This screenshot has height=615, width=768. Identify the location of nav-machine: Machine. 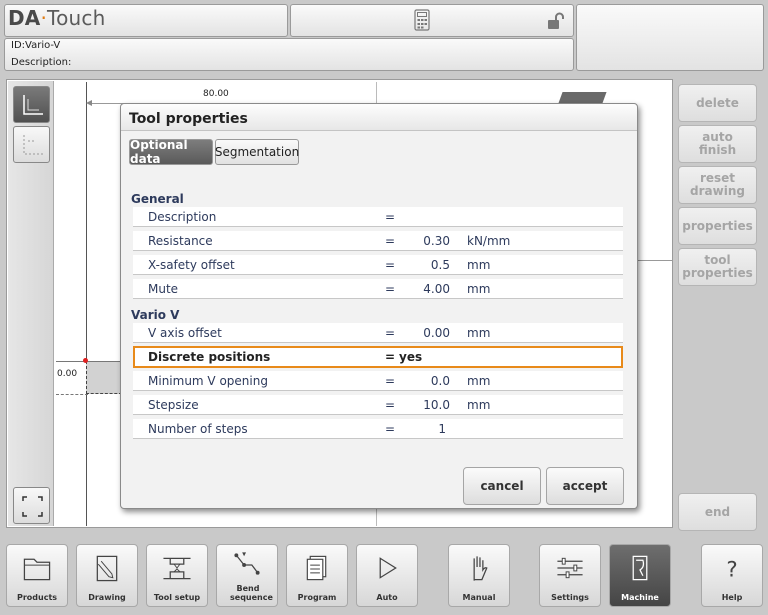
(640, 575).